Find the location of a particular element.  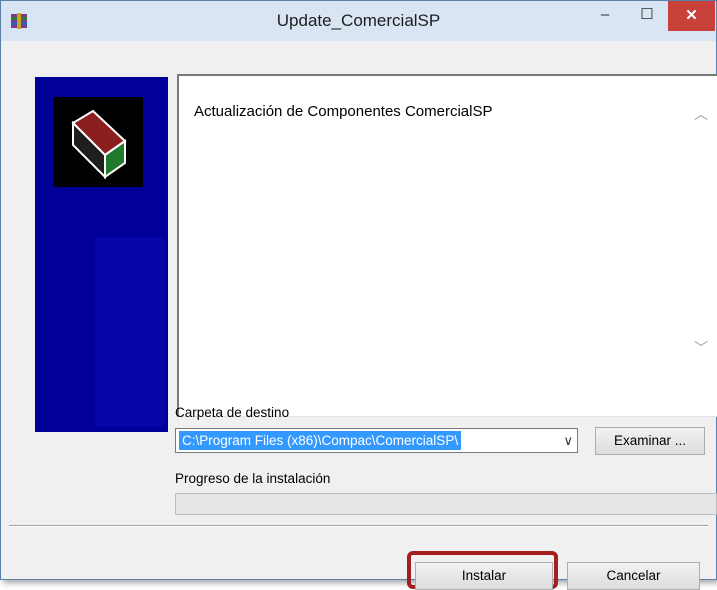

package-box-icon is located at coordinates (98, 142).